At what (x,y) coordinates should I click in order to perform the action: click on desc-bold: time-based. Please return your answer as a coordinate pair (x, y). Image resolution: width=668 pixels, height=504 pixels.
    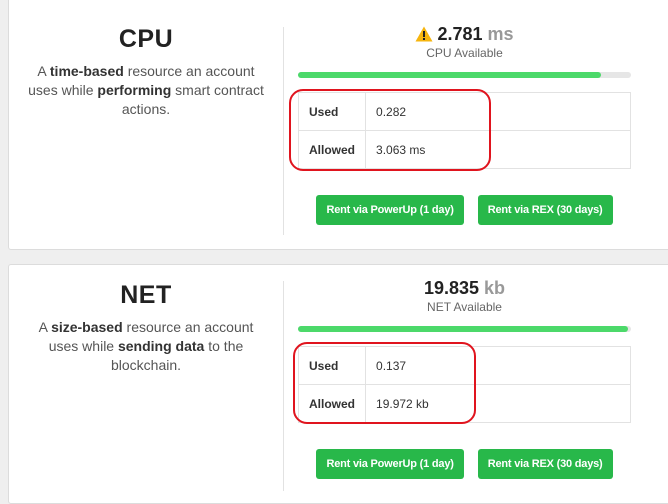
    Looking at the image, I should click on (86, 71).